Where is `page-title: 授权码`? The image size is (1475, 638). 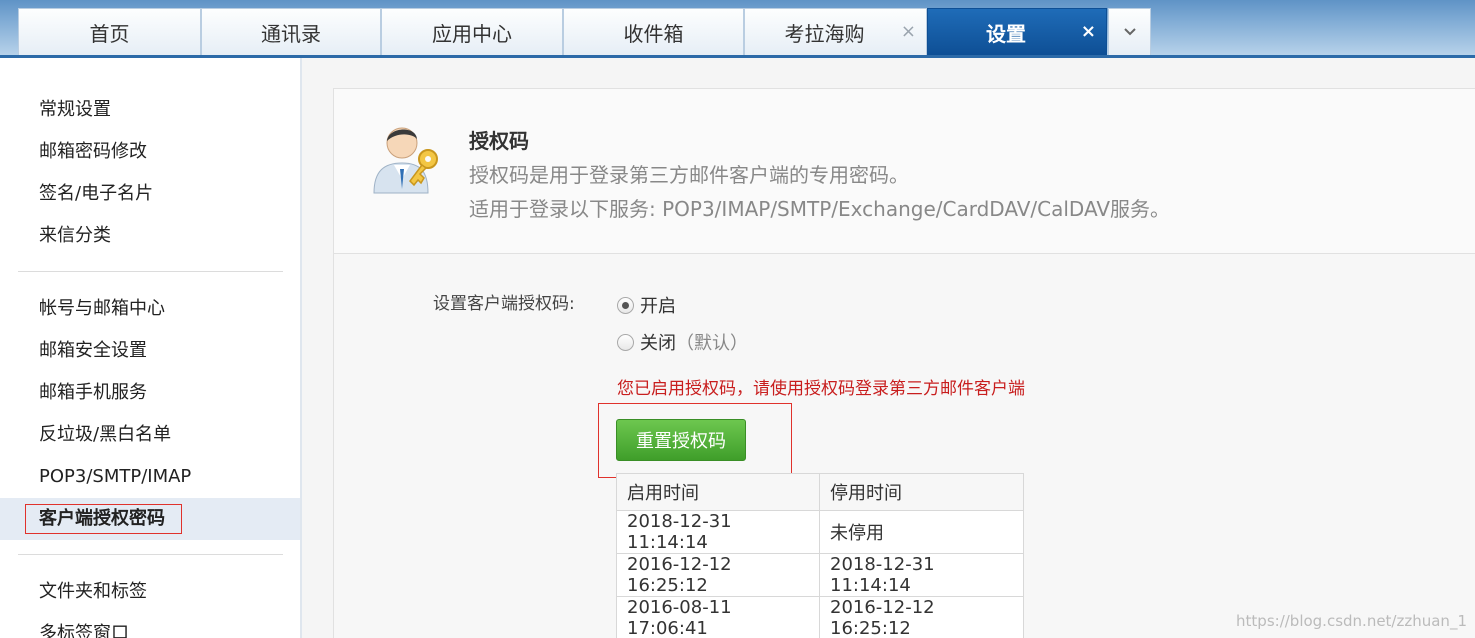
page-title: 授权码 is located at coordinates (499, 141).